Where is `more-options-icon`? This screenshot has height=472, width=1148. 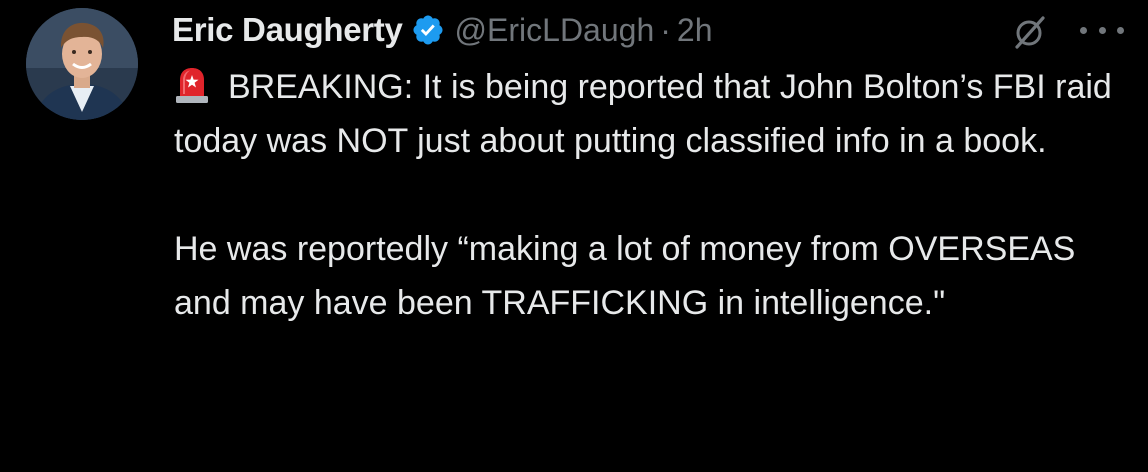 more-options-icon is located at coordinates (1102, 30).